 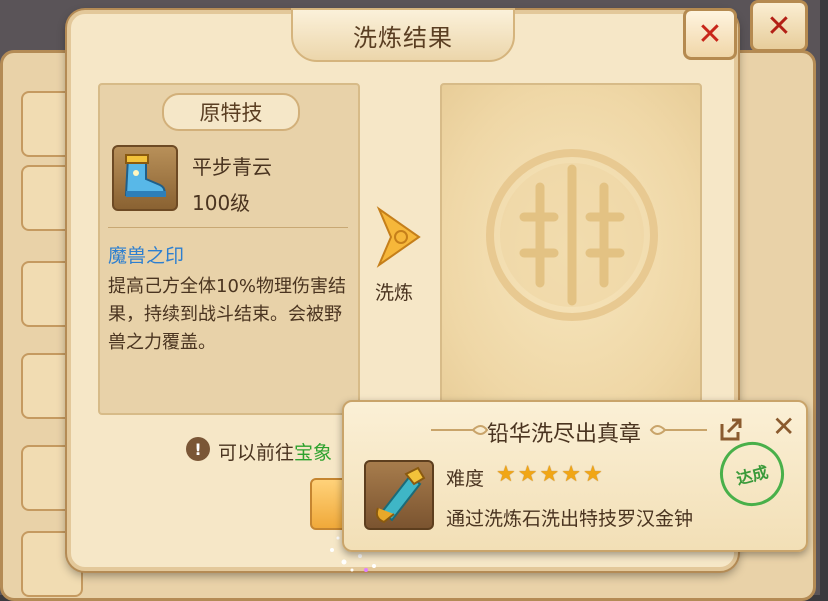 I want to click on hint-text: 可以前往宝象, so click(x=275, y=451).